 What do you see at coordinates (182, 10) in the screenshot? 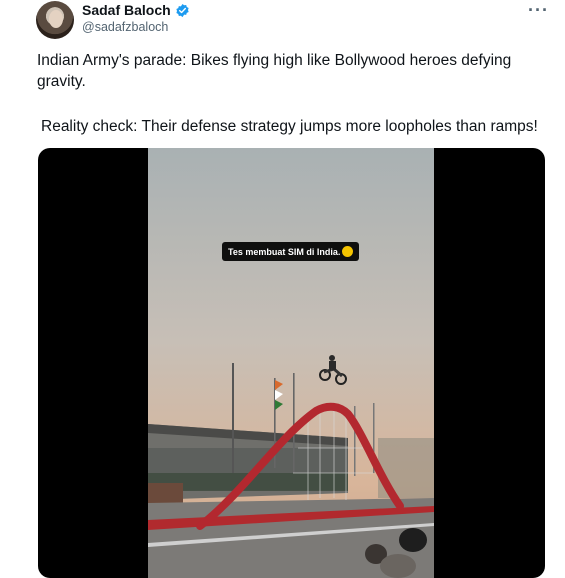
I see `verified-badge-icon` at bounding box center [182, 10].